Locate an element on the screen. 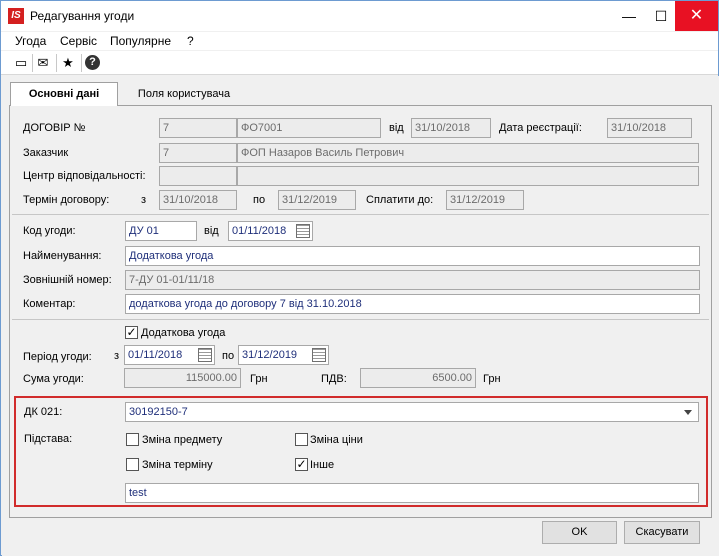  toolbar: ▭ ✉ ★ ? is located at coordinates (359, 63).